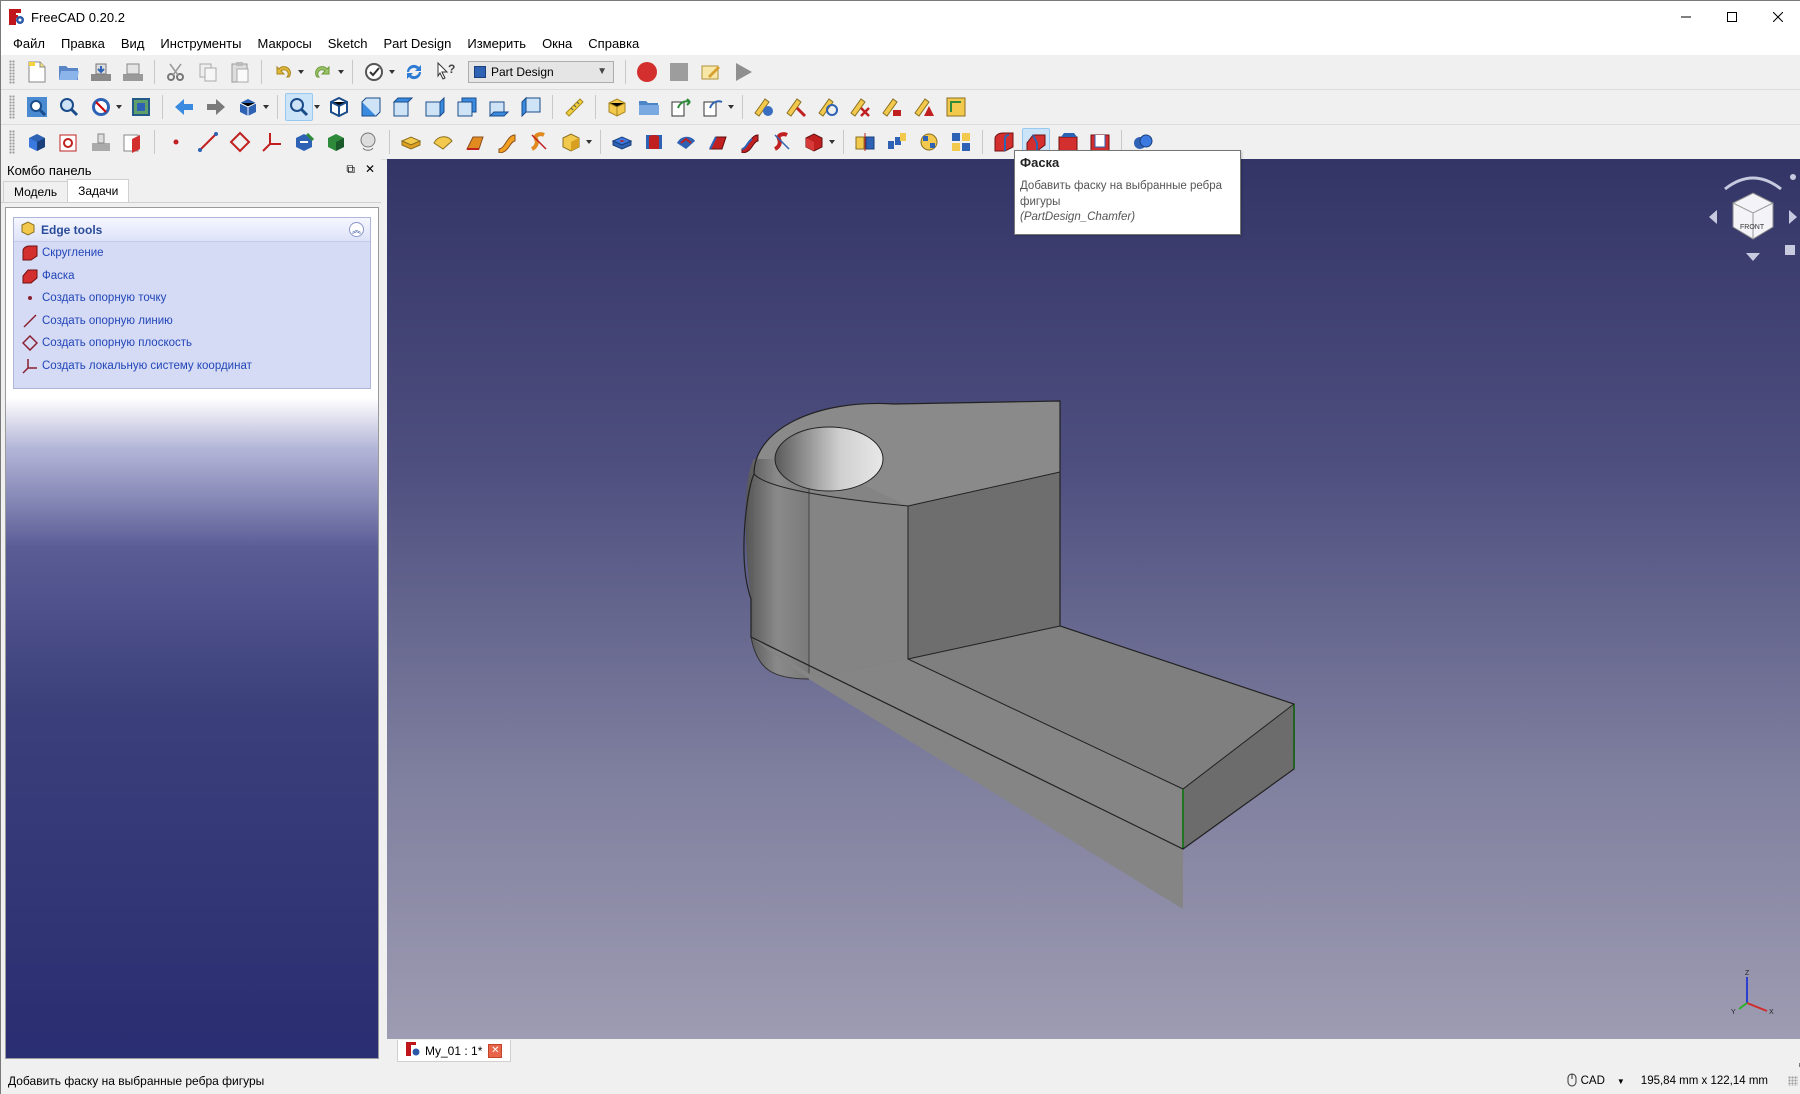  I want to click on macro-edit-button, so click(711, 72).